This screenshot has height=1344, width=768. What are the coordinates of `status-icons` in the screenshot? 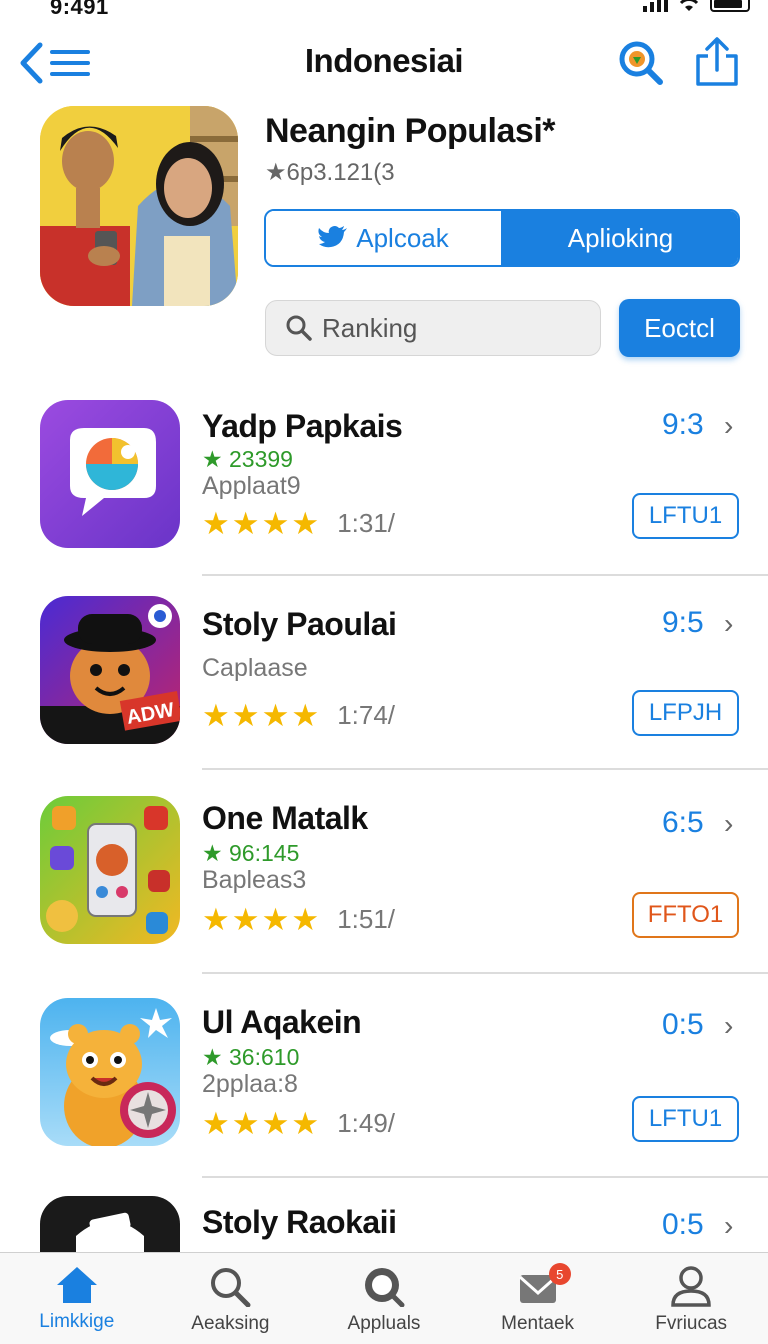 It's located at (696, 6).